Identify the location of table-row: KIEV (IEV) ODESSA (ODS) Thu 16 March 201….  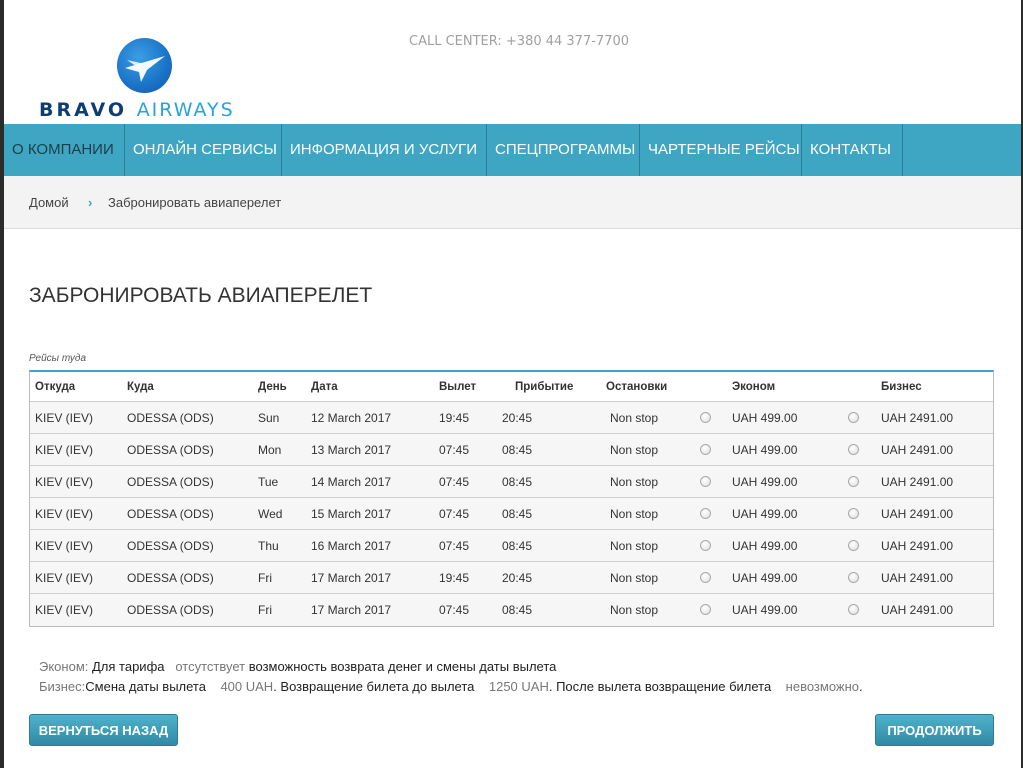
(511, 546).